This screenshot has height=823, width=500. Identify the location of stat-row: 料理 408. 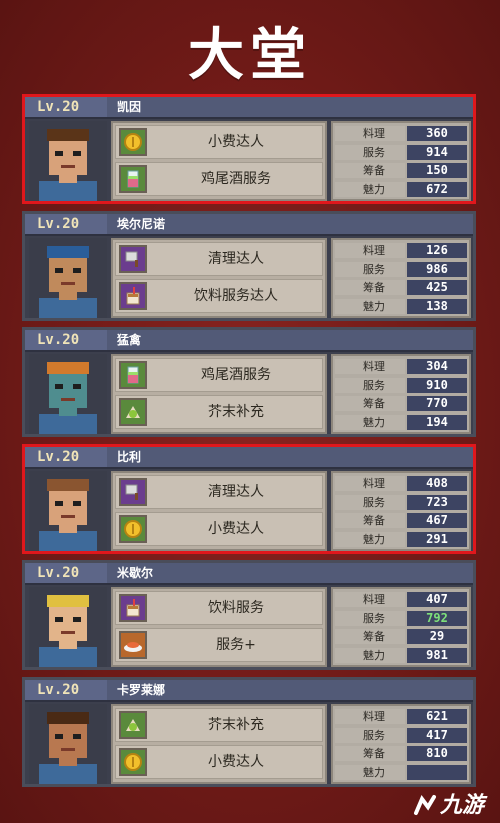
(401, 483).